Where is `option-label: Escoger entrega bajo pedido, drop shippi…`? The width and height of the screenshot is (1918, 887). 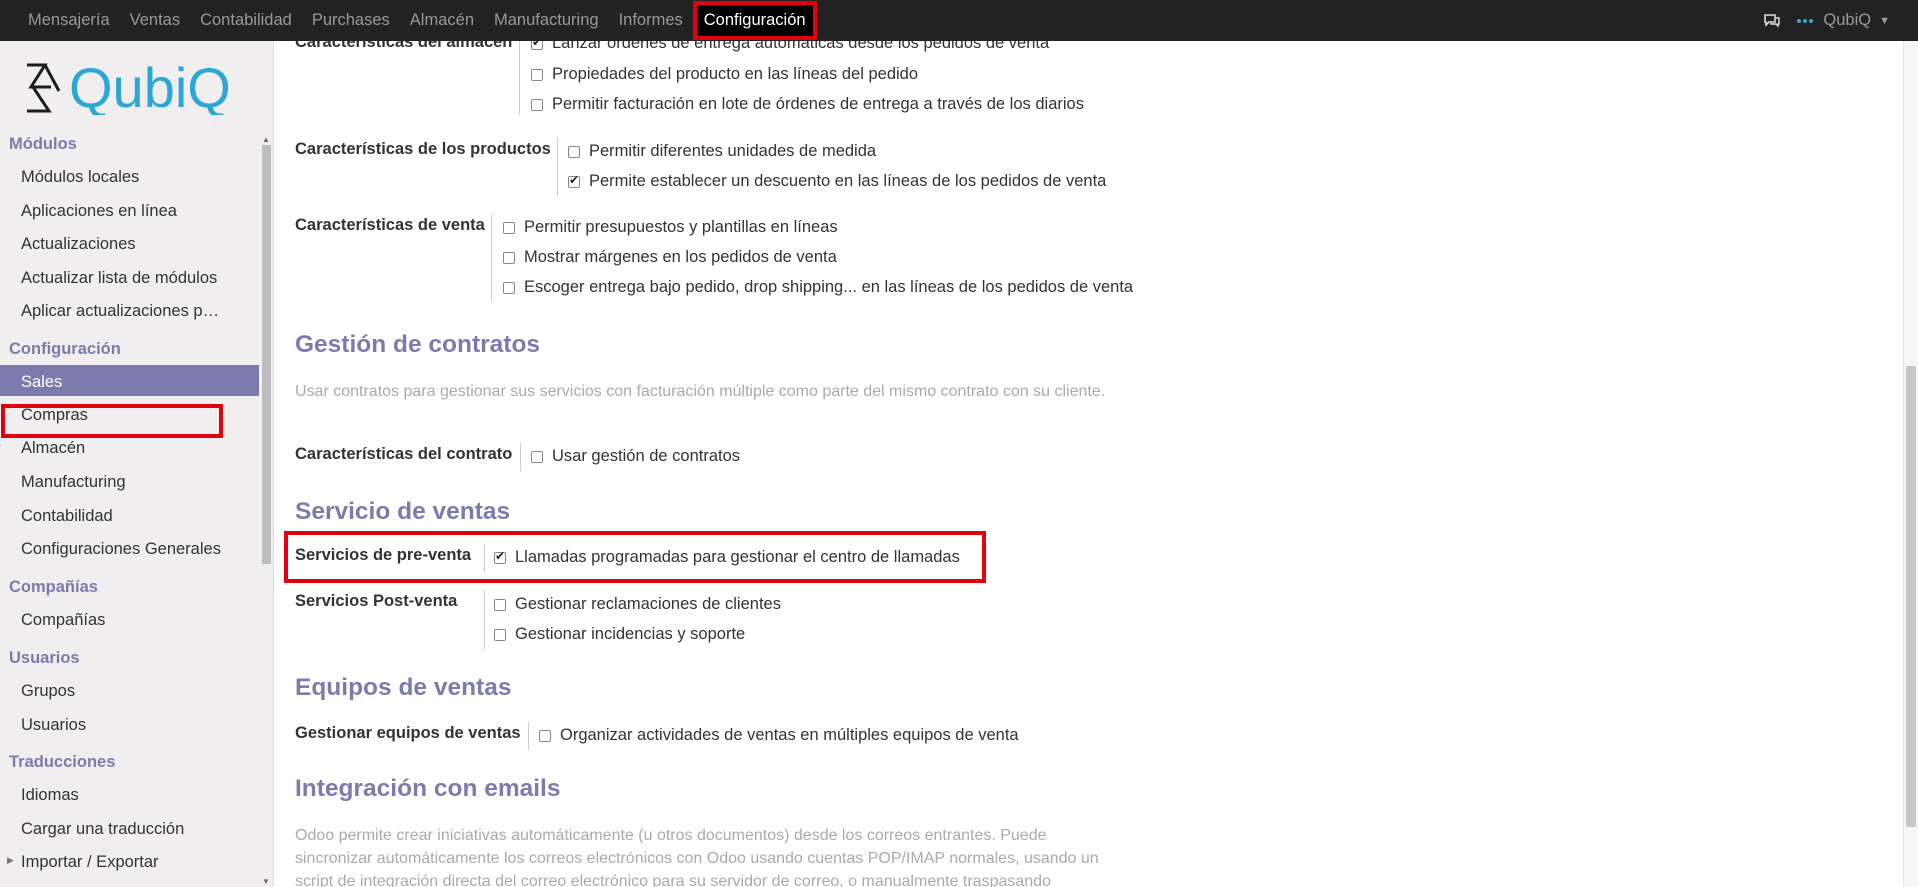
option-label: Escoger entrega bajo pedido, drop shippi… is located at coordinates (829, 287).